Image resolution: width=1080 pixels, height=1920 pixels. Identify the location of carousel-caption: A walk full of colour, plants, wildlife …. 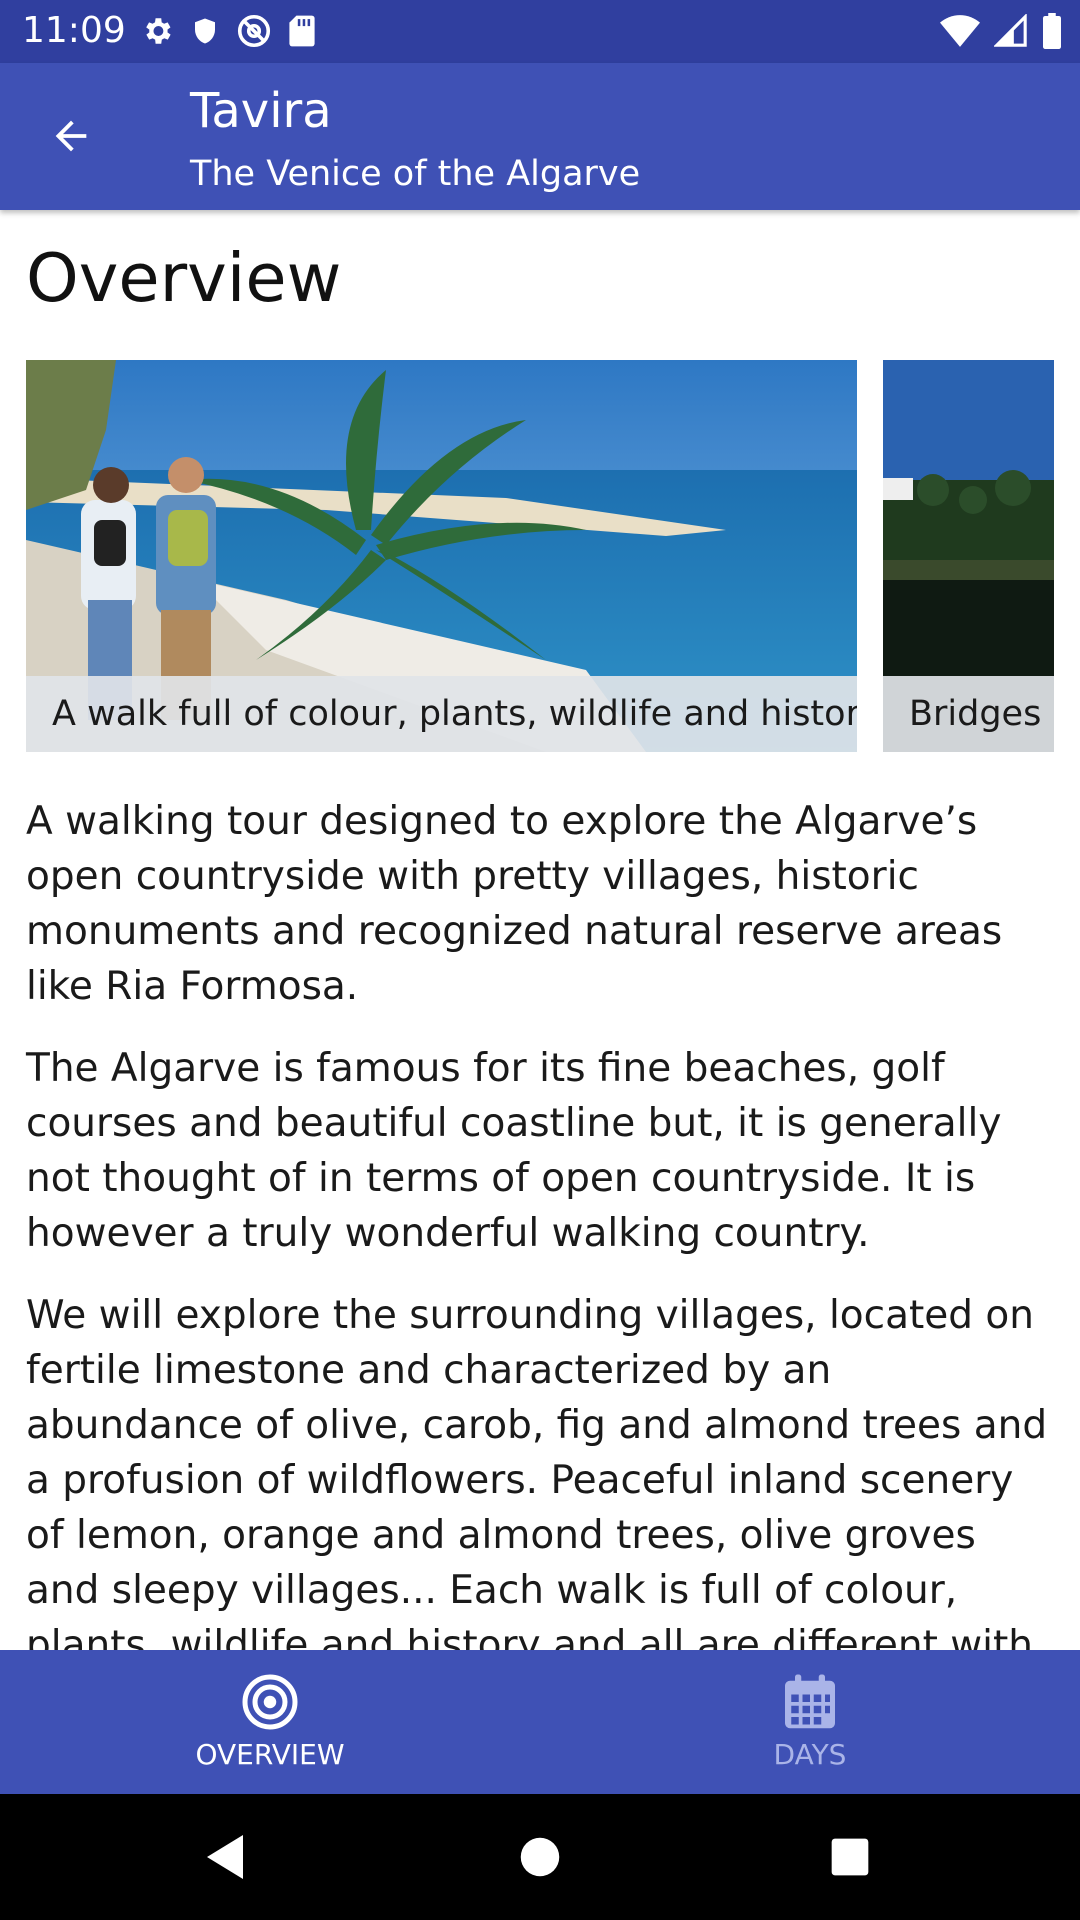
(441, 714).